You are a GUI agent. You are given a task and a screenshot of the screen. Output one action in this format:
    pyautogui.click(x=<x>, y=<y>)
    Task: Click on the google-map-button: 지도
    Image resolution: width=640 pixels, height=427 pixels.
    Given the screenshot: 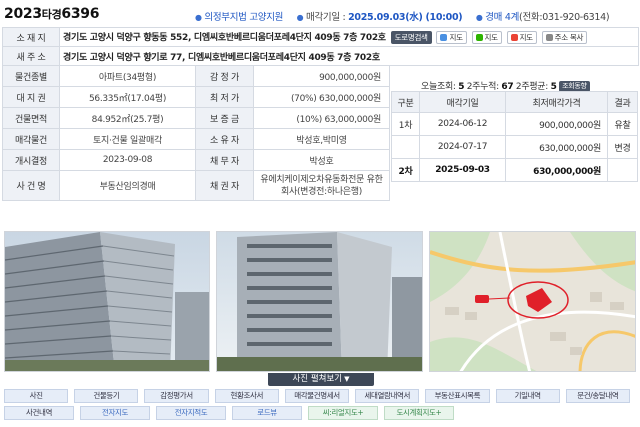 What is the action you would take?
    pyautogui.click(x=521, y=37)
    